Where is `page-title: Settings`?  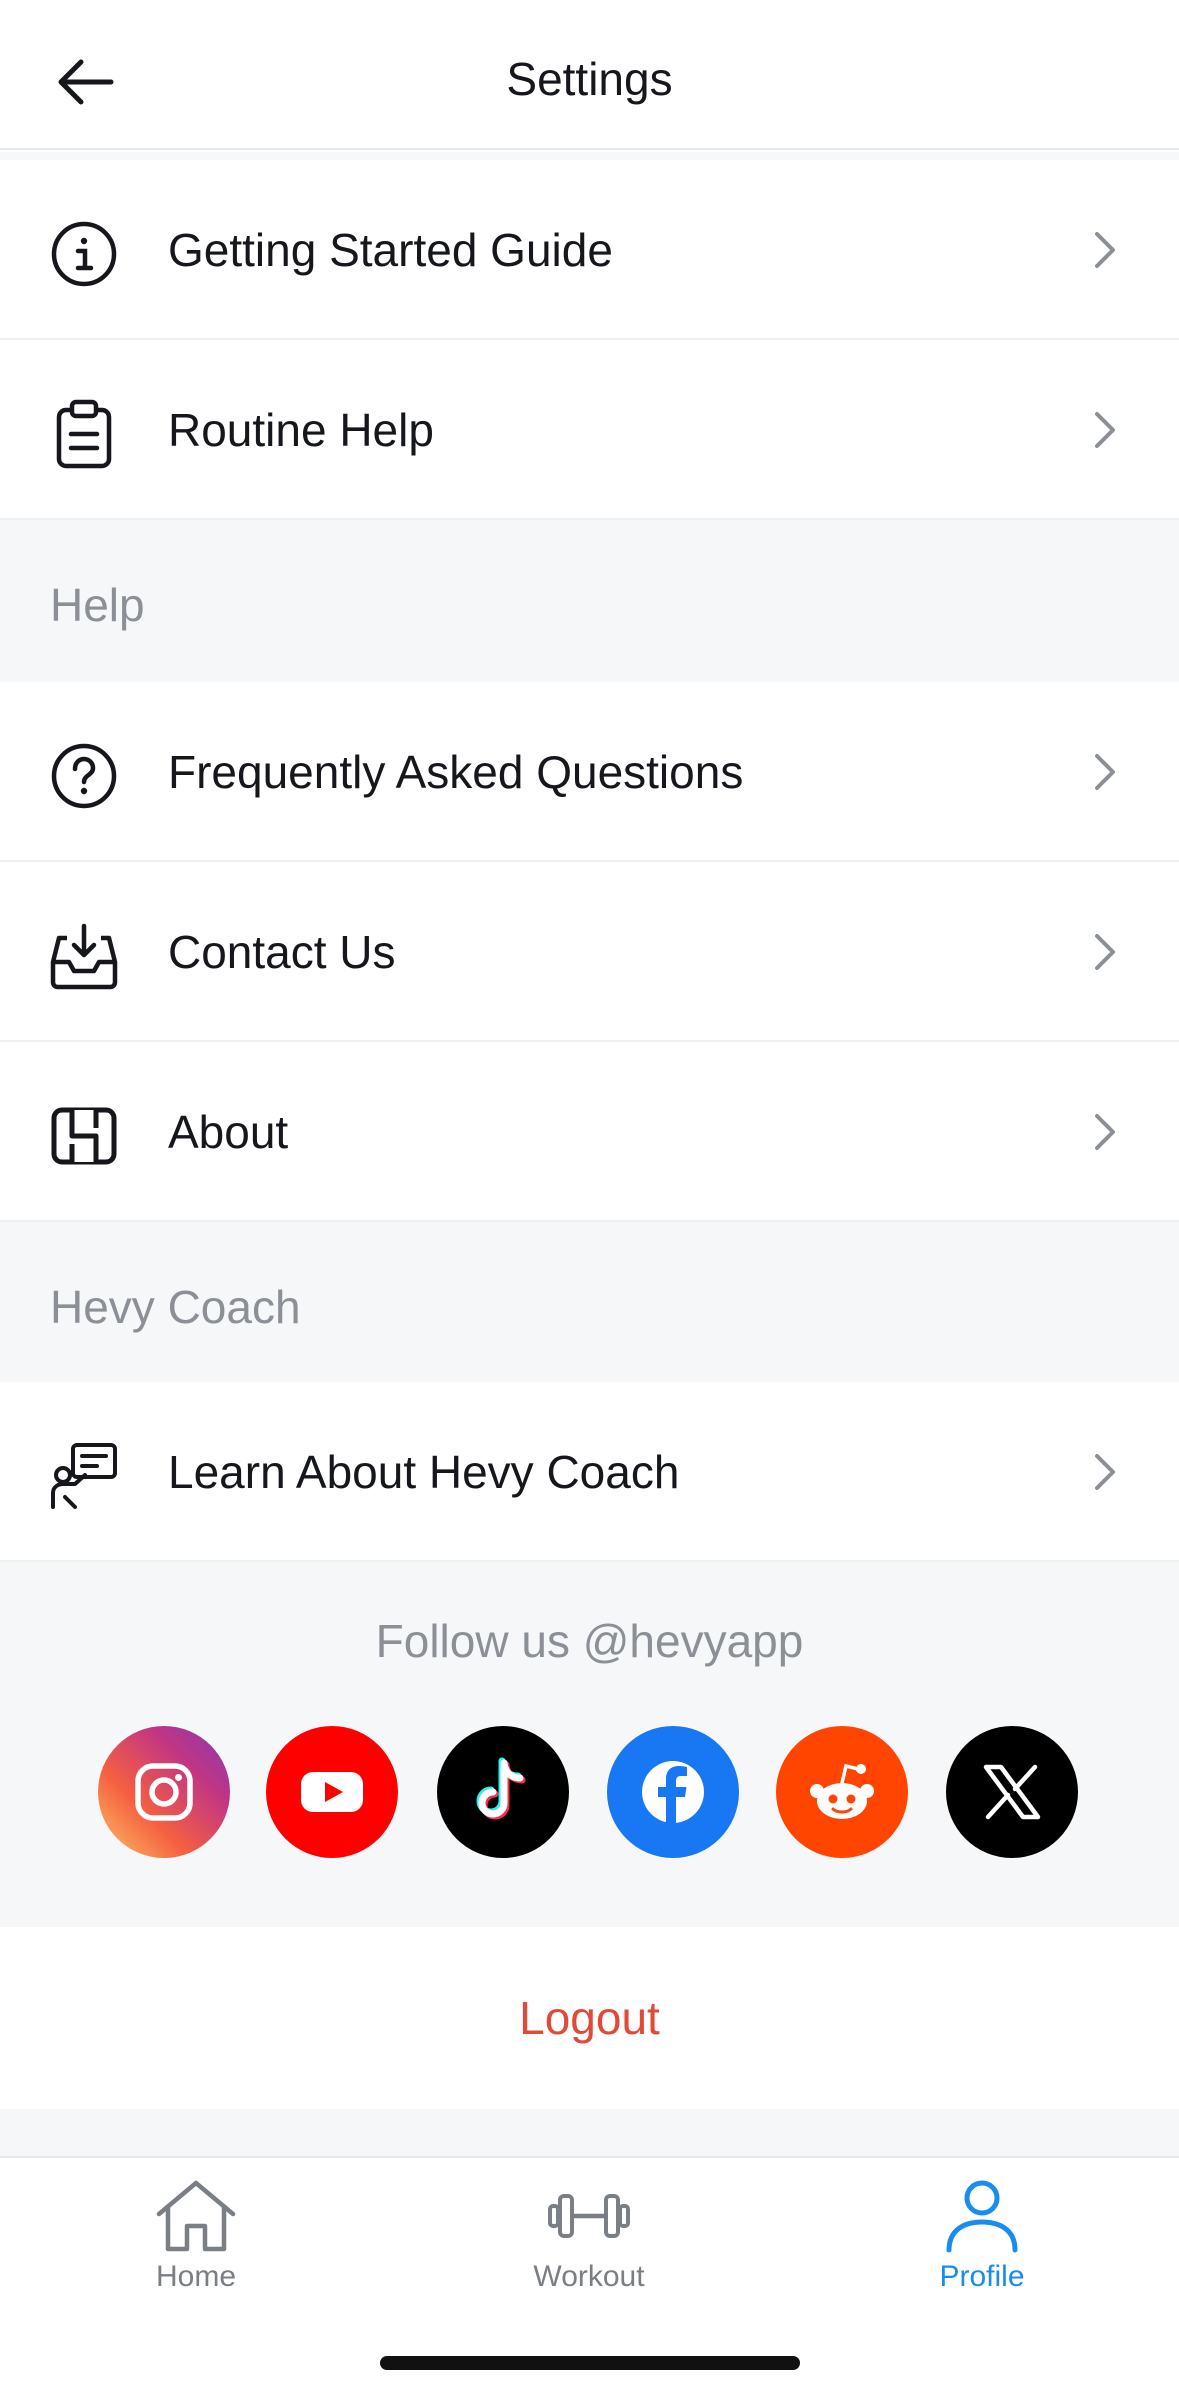
page-title: Settings is located at coordinates (589, 79).